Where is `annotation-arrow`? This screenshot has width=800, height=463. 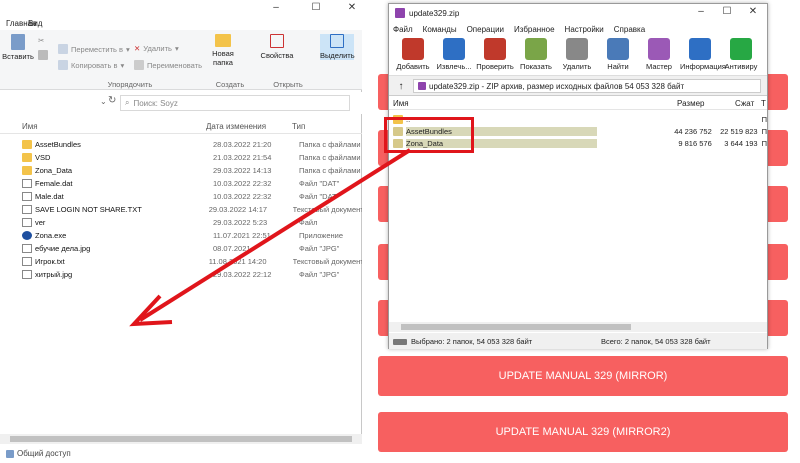 annotation-arrow is located at coordinates (270, 237).